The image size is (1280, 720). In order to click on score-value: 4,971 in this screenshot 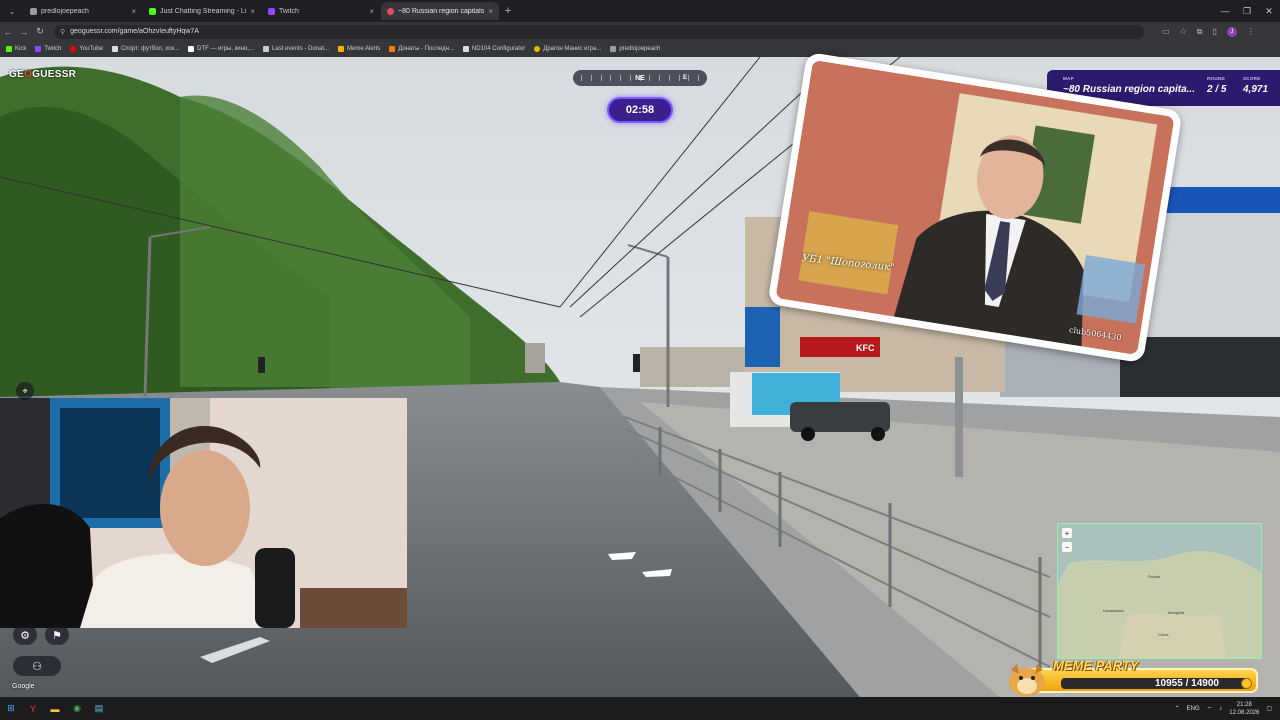, I will do `click(1256, 89)`.